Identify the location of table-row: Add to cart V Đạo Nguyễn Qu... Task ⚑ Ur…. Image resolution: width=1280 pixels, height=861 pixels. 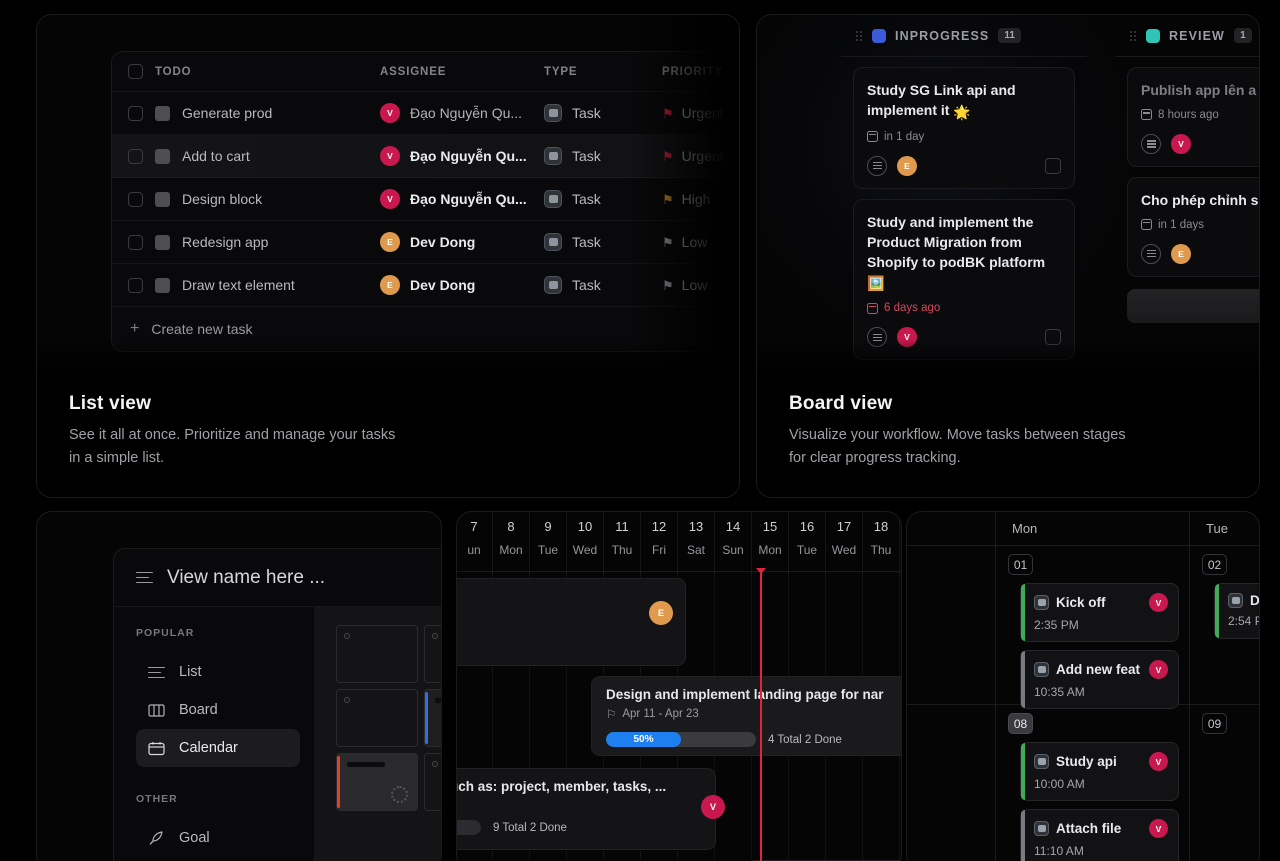
(425, 156).